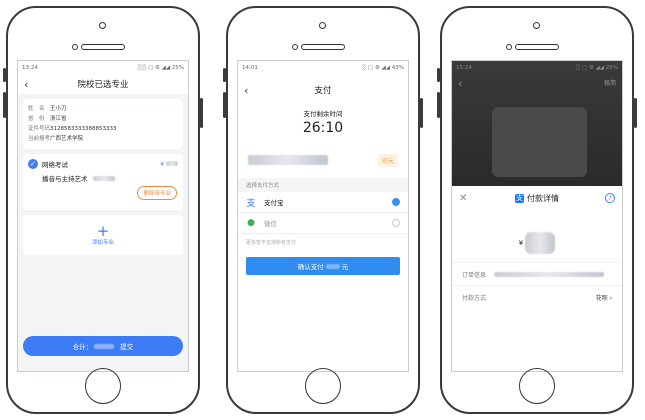  I want to click on payment-amount: ¥, so click(537, 243).